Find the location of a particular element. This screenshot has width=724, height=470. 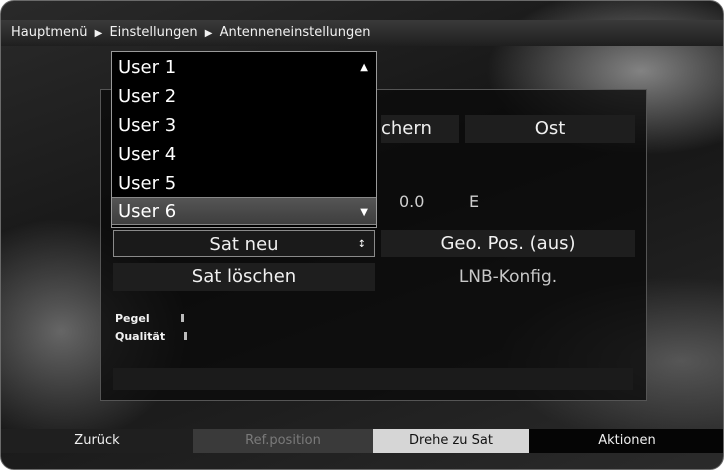

sat-new-label: Sat neu is located at coordinates (244, 244).